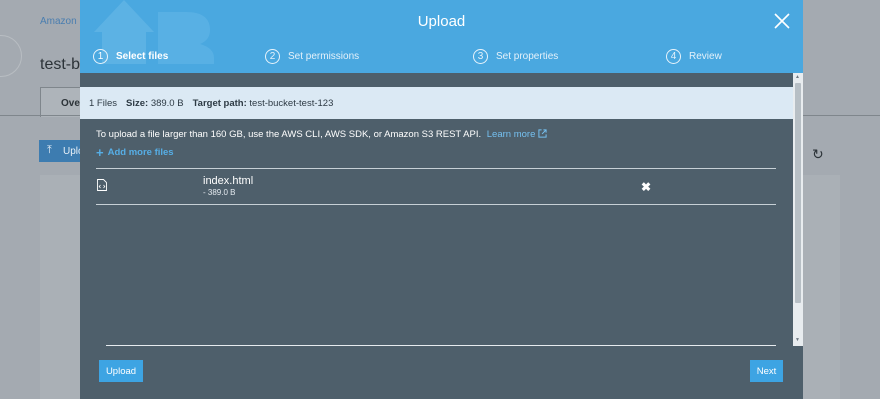 The image size is (880, 399). I want to click on step-review: 4 Review, so click(694, 56).